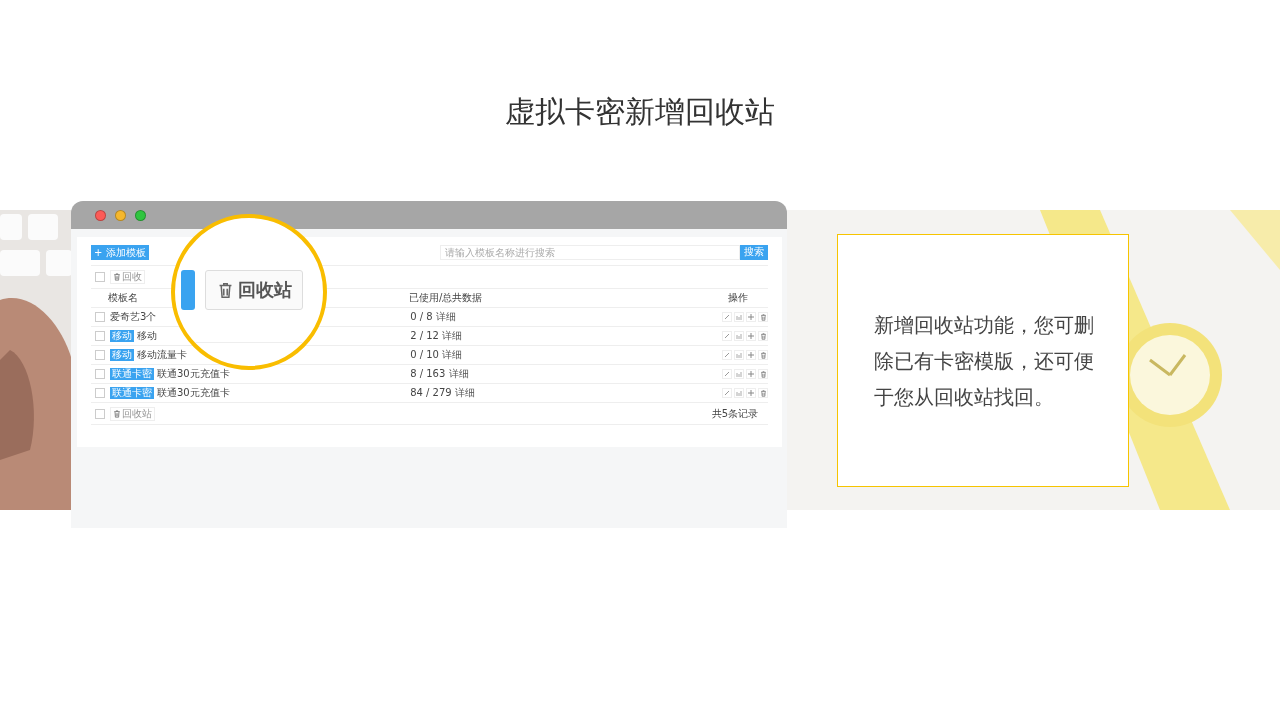 Image resolution: width=1280 pixels, height=720 pixels. Describe the element at coordinates (421, 316) in the screenshot. I see `usage-count: 0 / 8` at that location.